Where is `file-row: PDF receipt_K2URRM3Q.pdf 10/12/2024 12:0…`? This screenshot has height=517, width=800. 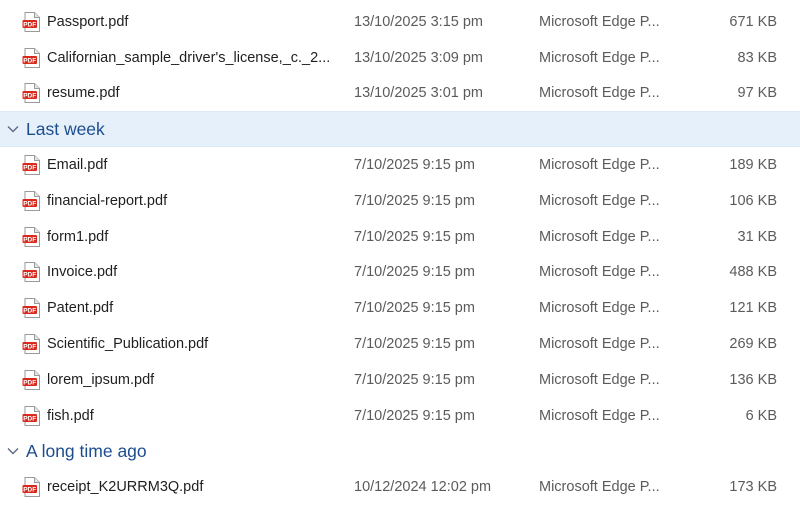
file-row: PDF receipt_K2URRM3Q.pdf 10/12/2024 12:0… is located at coordinates (400, 487).